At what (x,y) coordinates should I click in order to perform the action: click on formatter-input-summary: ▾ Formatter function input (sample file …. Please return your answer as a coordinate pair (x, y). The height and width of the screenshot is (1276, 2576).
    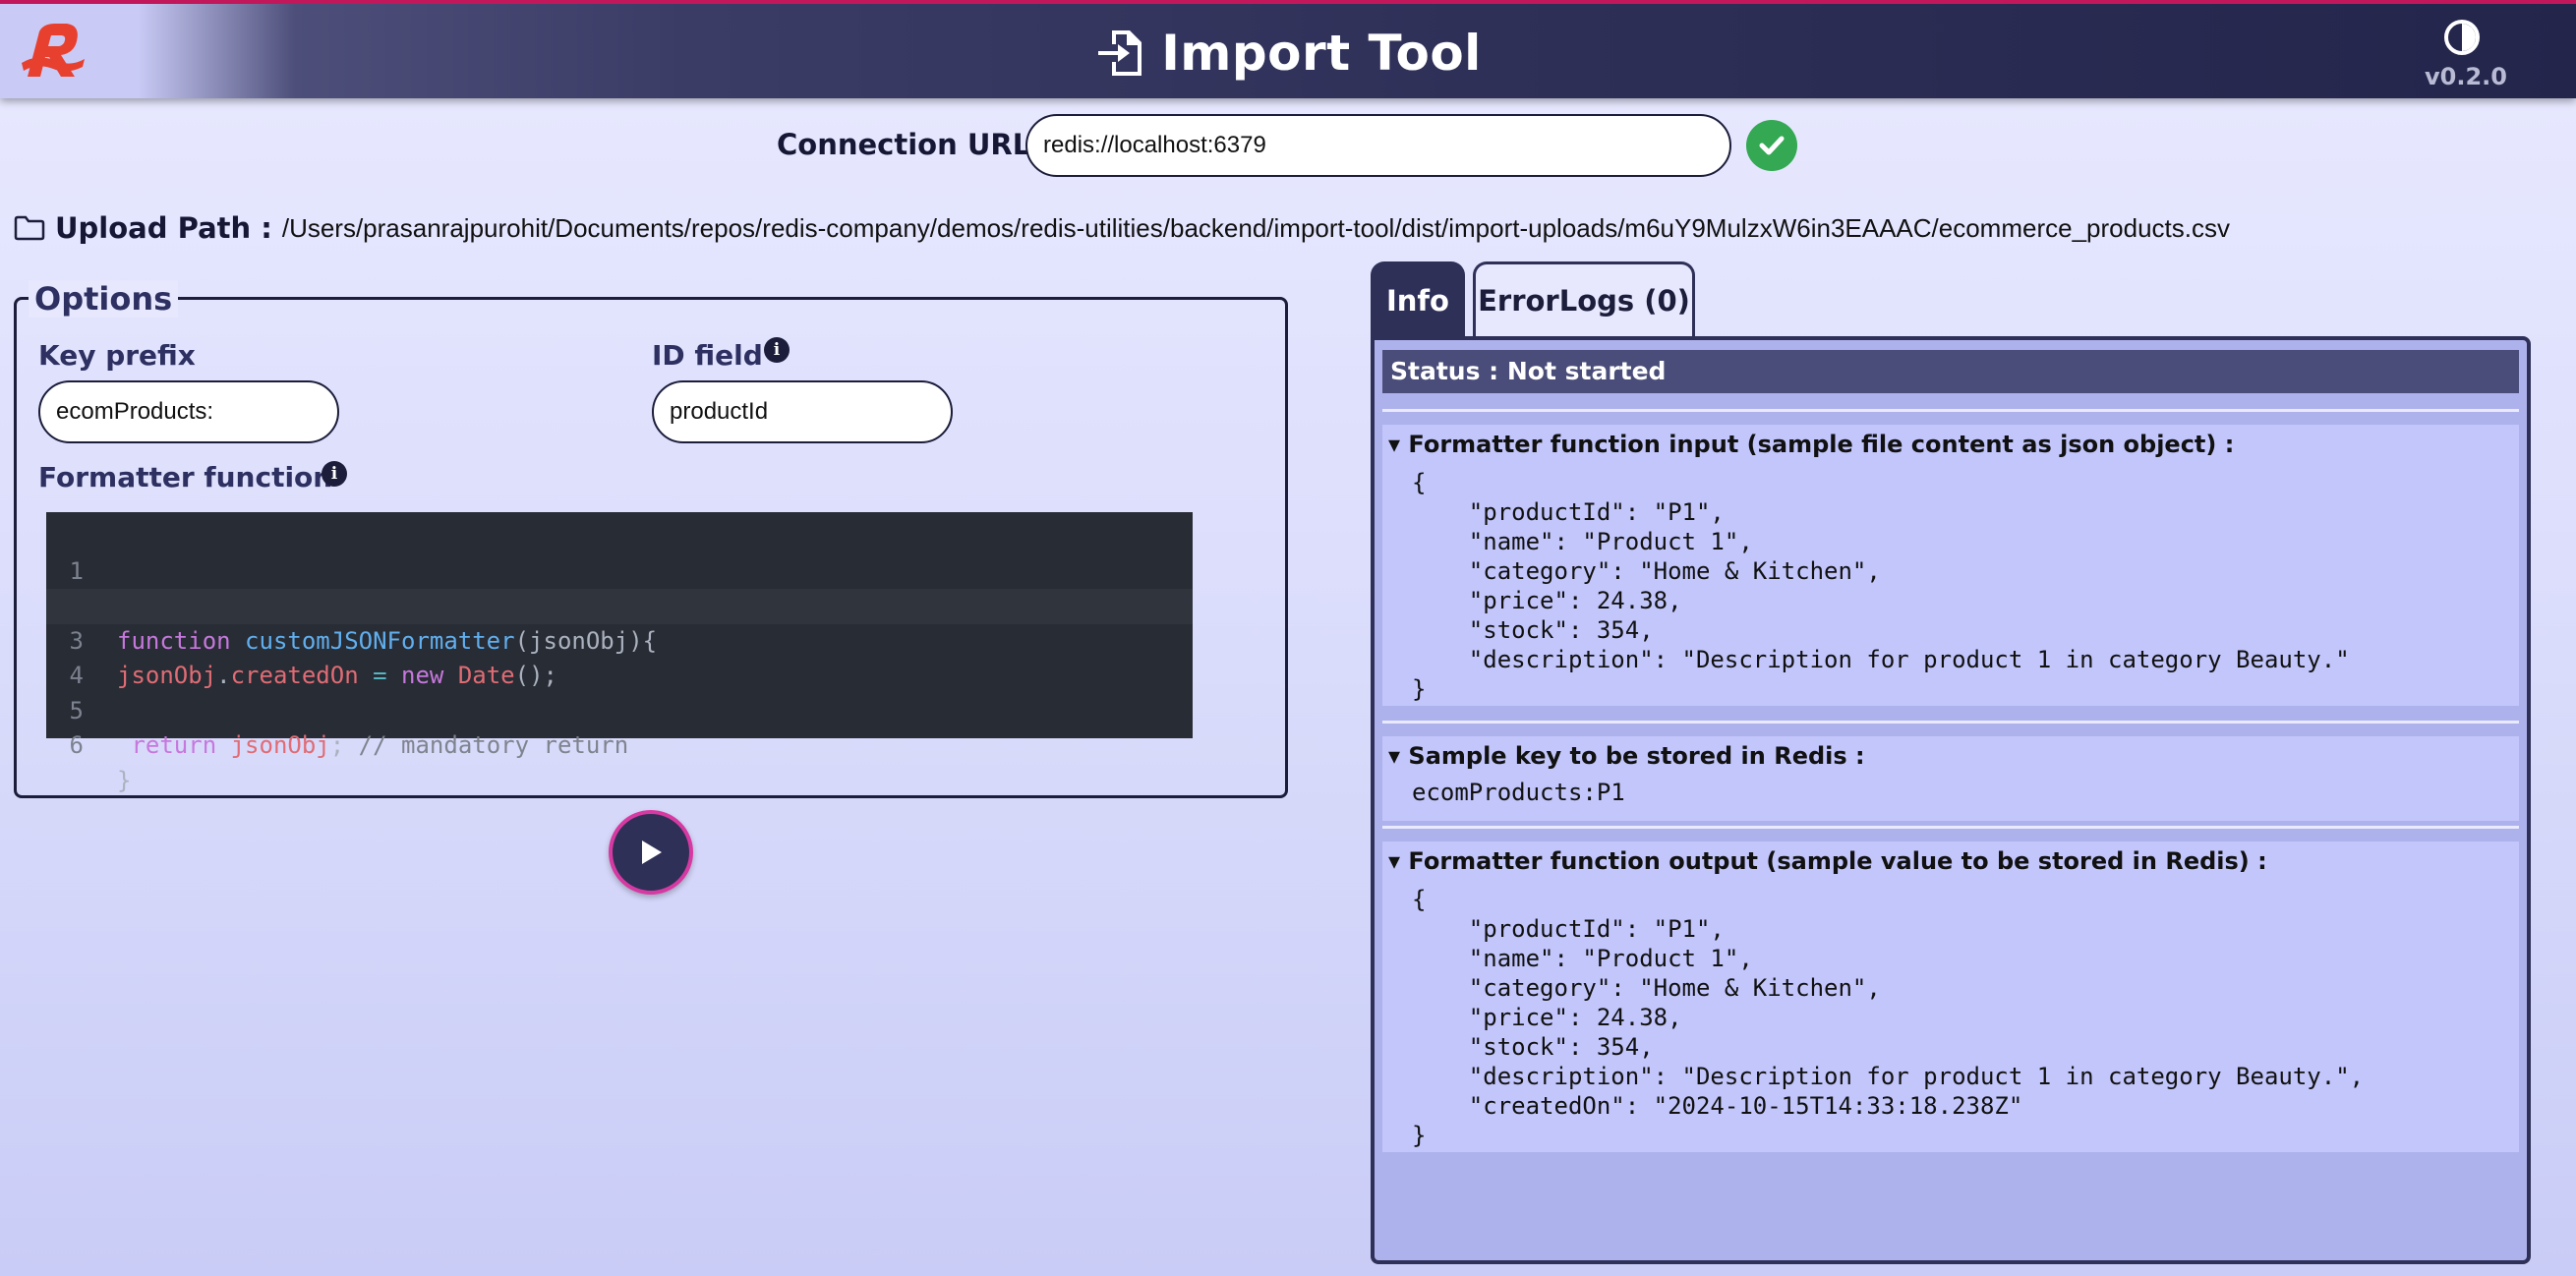
    Looking at the image, I should click on (1811, 444).